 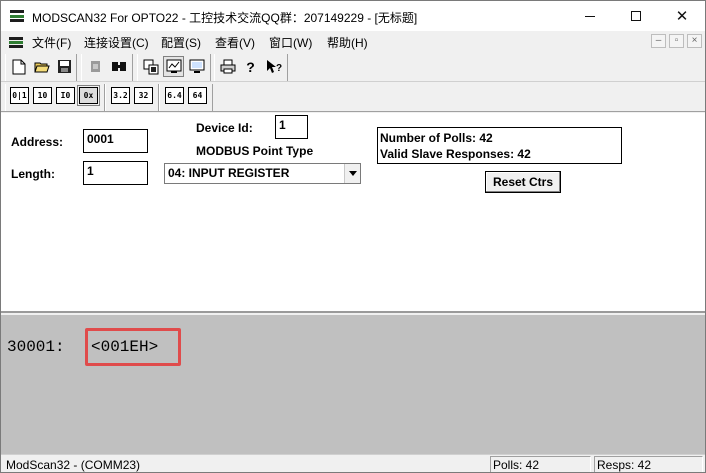 I want to click on minimize-button, so click(x=590, y=16).